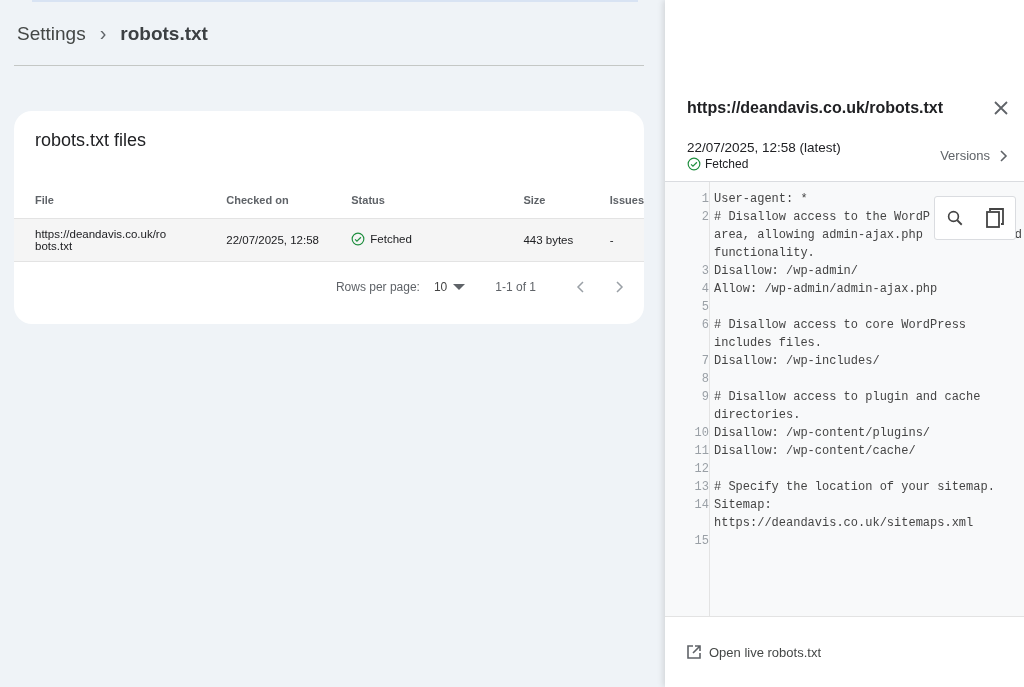  I want to click on code-line: area, allowing admin-ajax.php, so click(818, 235).